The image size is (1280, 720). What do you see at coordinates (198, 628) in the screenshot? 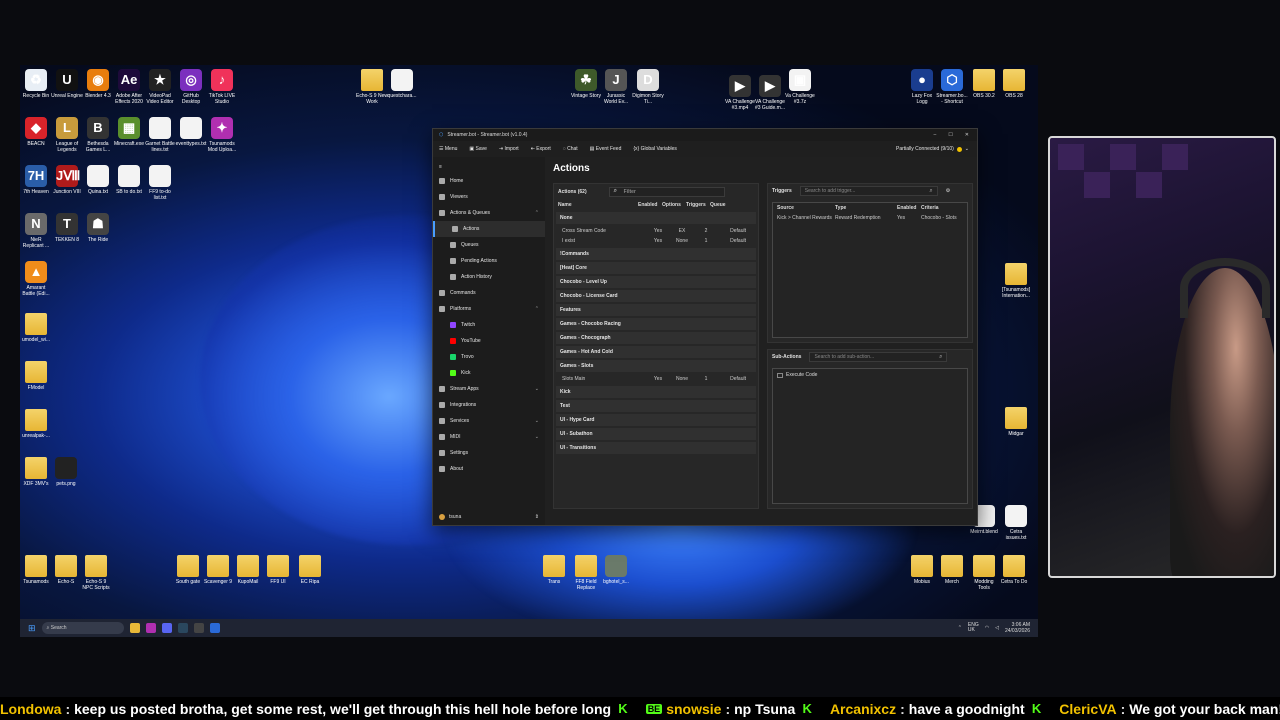
I see `settings-icon` at bounding box center [198, 628].